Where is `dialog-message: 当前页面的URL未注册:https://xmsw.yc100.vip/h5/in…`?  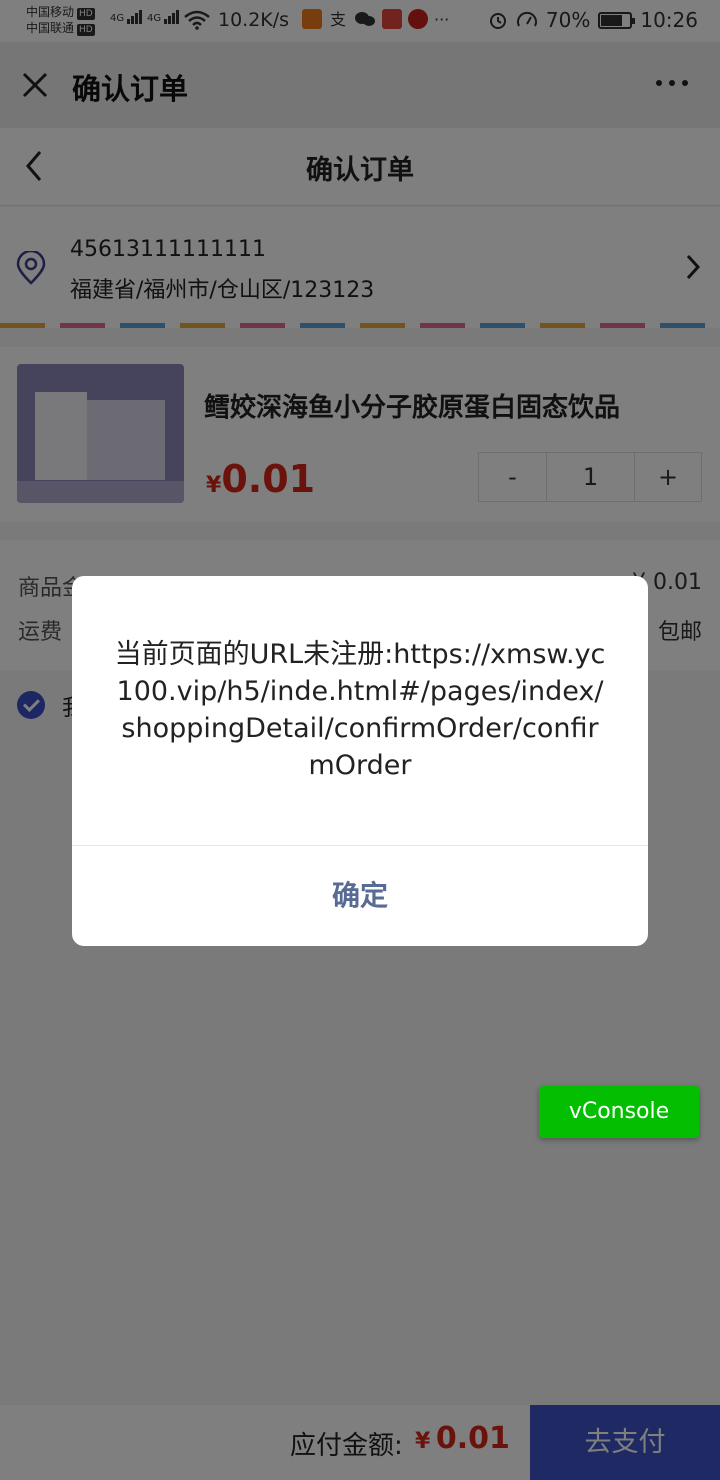
dialog-message: 当前页面的URL未注册:https://xmsw.yc100.vip/h5/in… is located at coordinates (360, 710).